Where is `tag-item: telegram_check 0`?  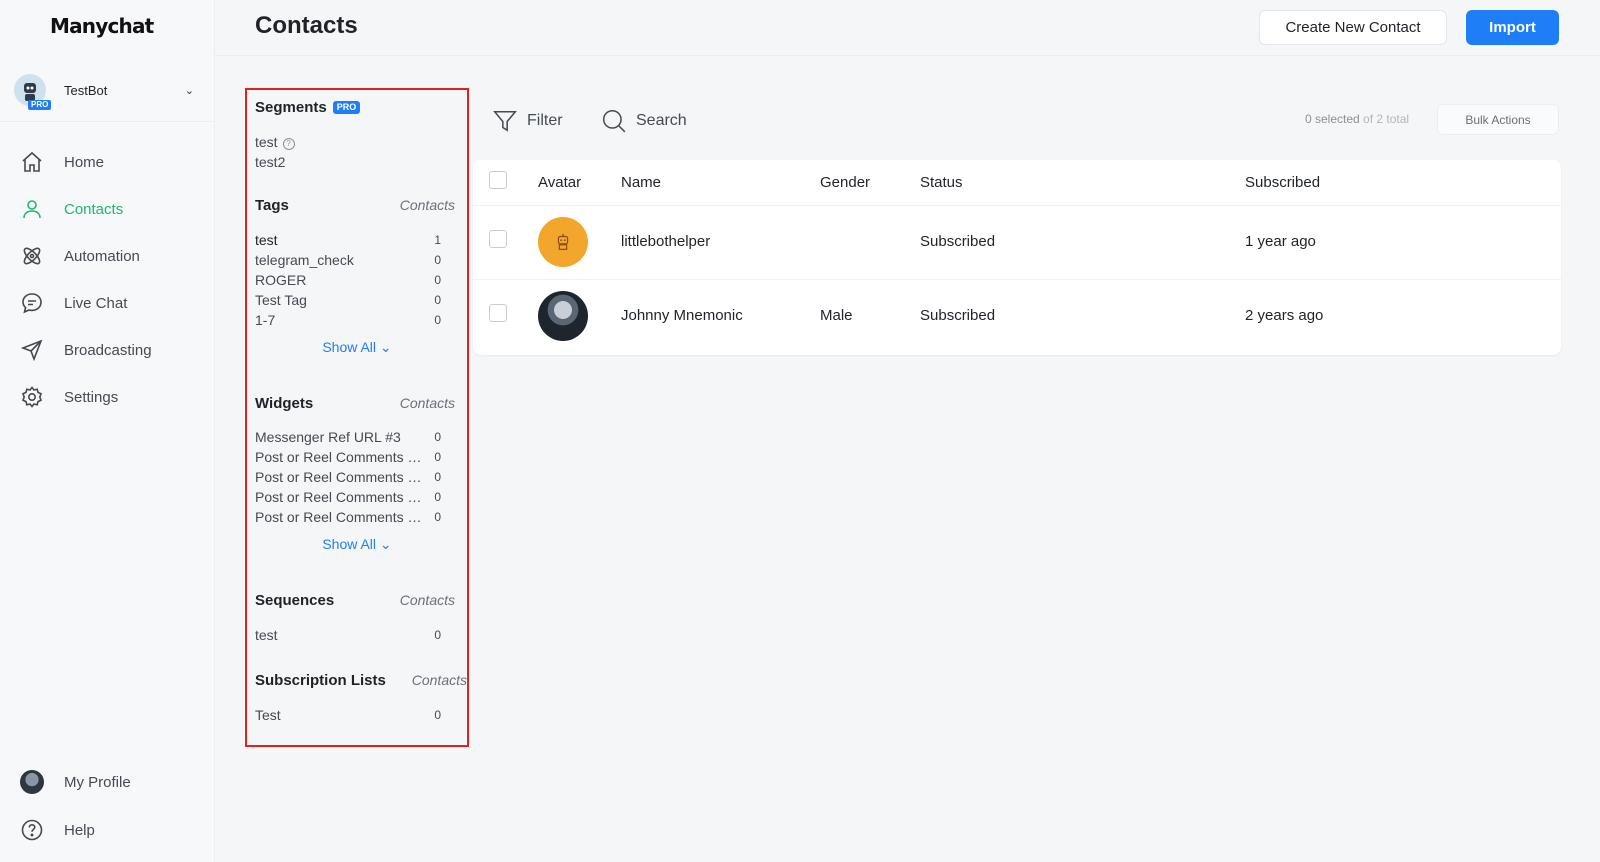
tag-item: telegram_check 0 is located at coordinates (348, 260).